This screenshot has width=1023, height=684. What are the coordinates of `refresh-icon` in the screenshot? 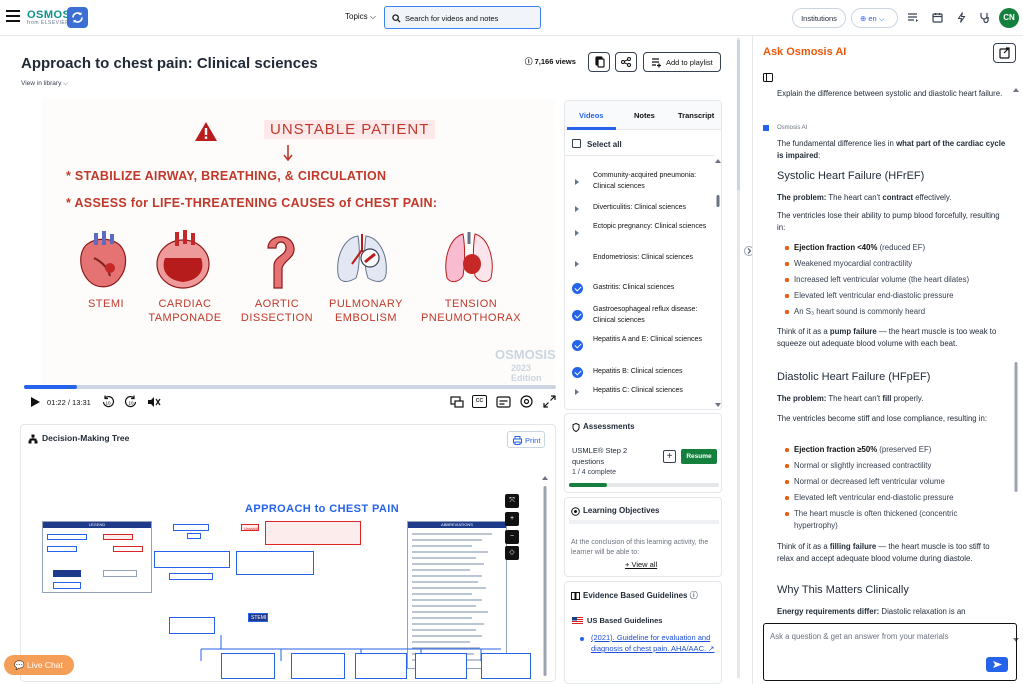 It's located at (77, 17).